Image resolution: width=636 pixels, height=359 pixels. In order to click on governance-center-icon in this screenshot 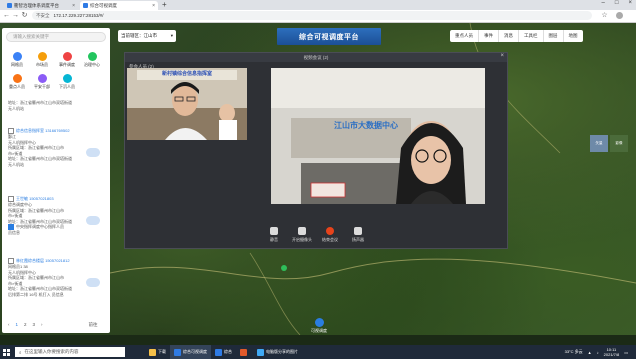, I will do `click(92, 56)`.